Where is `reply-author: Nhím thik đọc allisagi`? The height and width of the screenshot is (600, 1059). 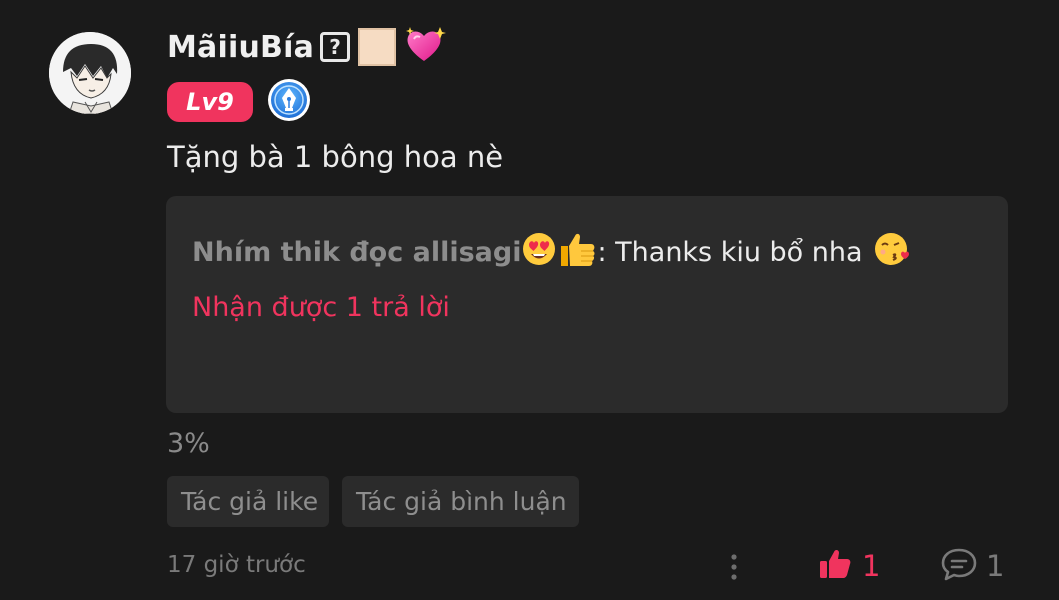
reply-author: Nhím thik đọc allisagi is located at coordinates (356, 252).